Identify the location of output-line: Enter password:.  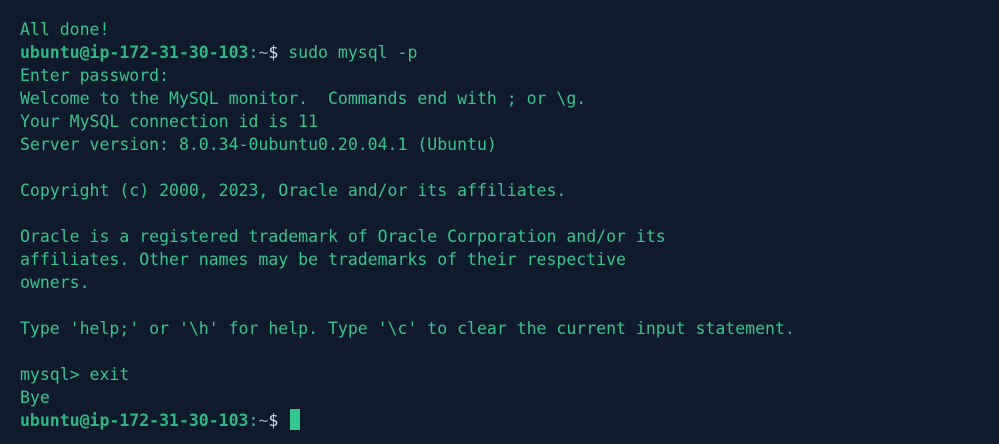
(95, 75).